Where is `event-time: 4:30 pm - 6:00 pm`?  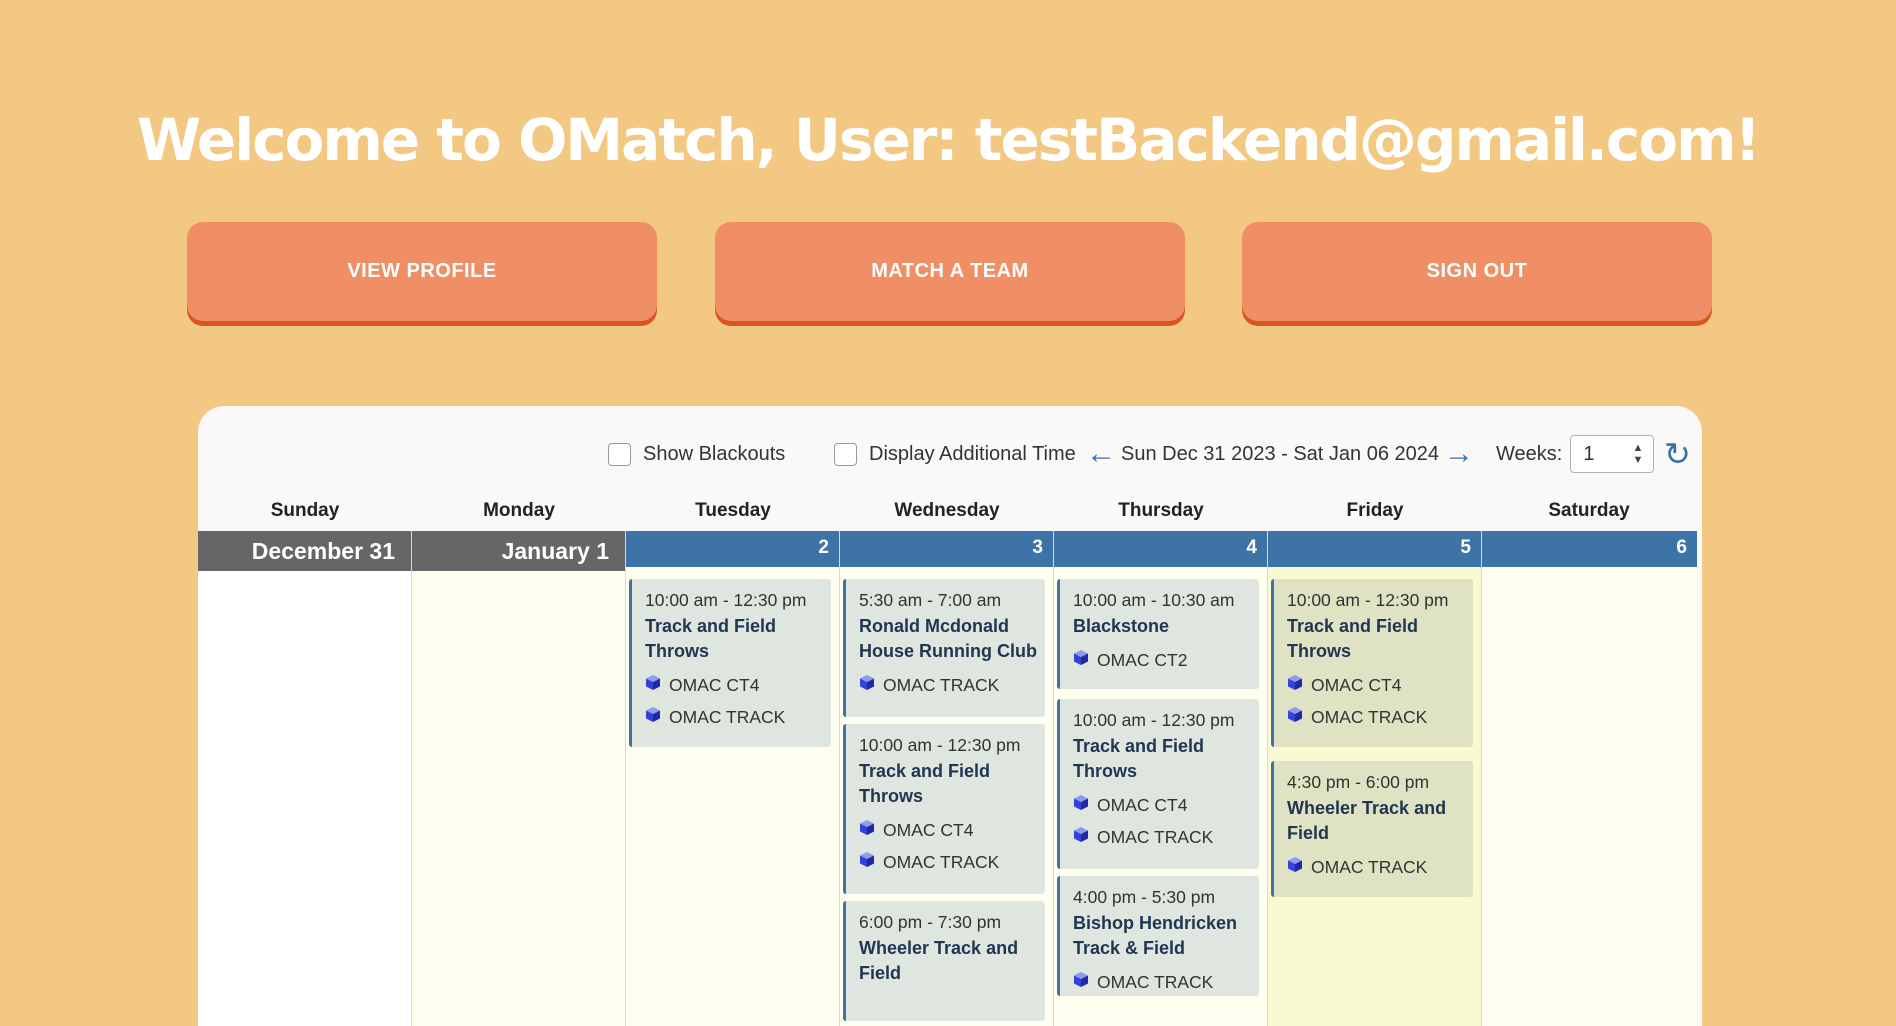
event-time: 4:30 pm - 6:00 pm is located at coordinates (1358, 782).